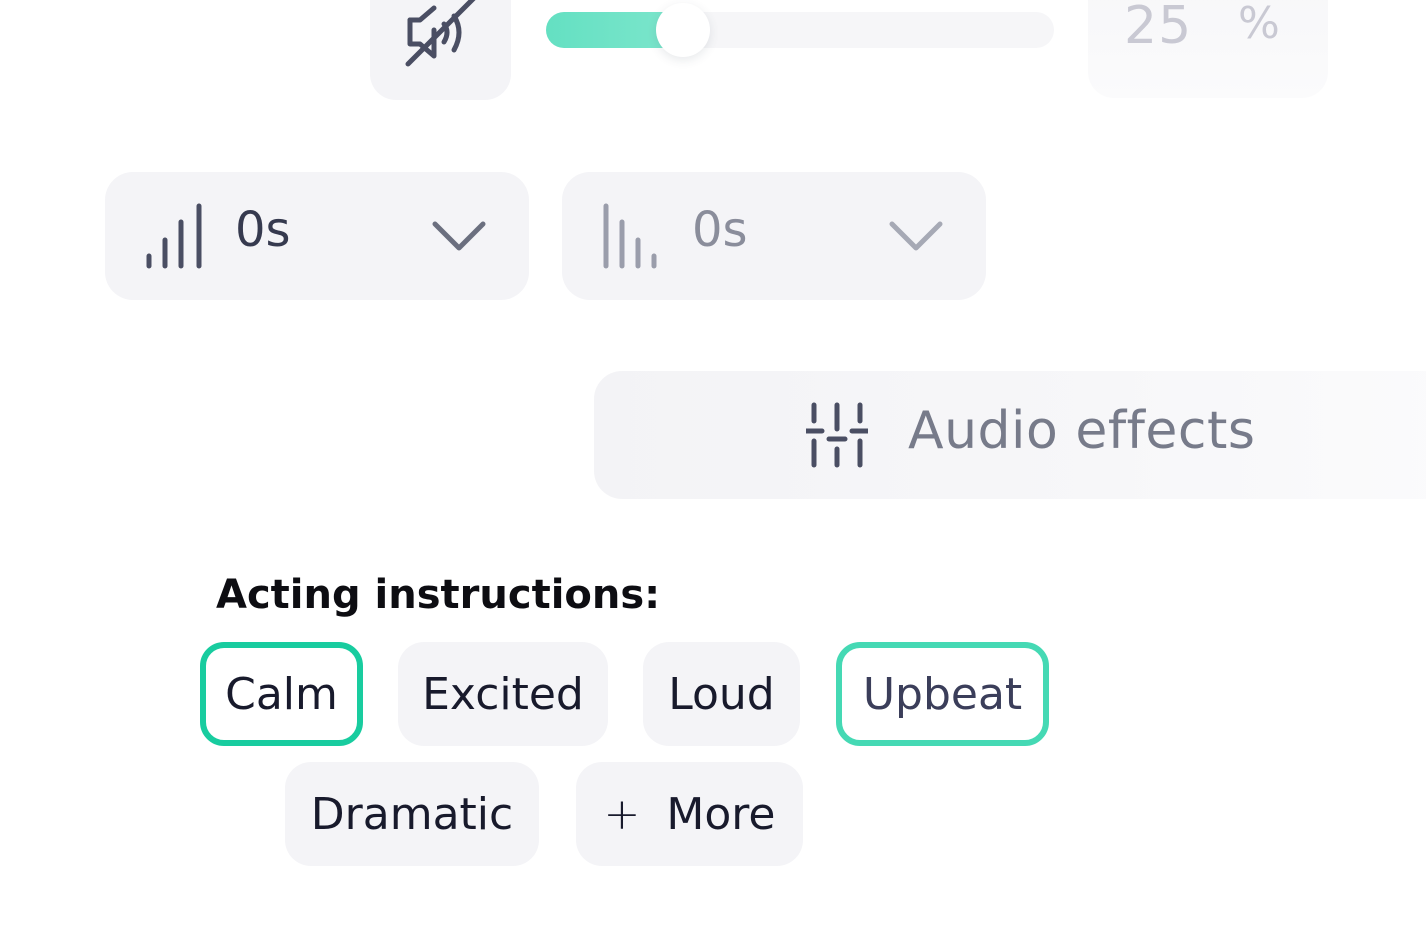 Image resolution: width=1426 pixels, height=951 pixels. What do you see at coordinates (721, 814) in the screenshot?
I see `more-label: More` at bounding box center [721, 814].